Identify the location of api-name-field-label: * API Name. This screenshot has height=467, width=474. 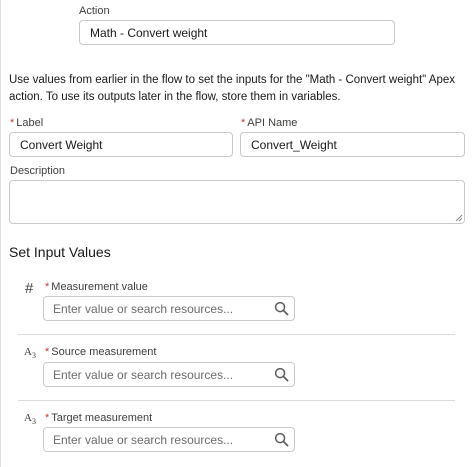
(269, 123).